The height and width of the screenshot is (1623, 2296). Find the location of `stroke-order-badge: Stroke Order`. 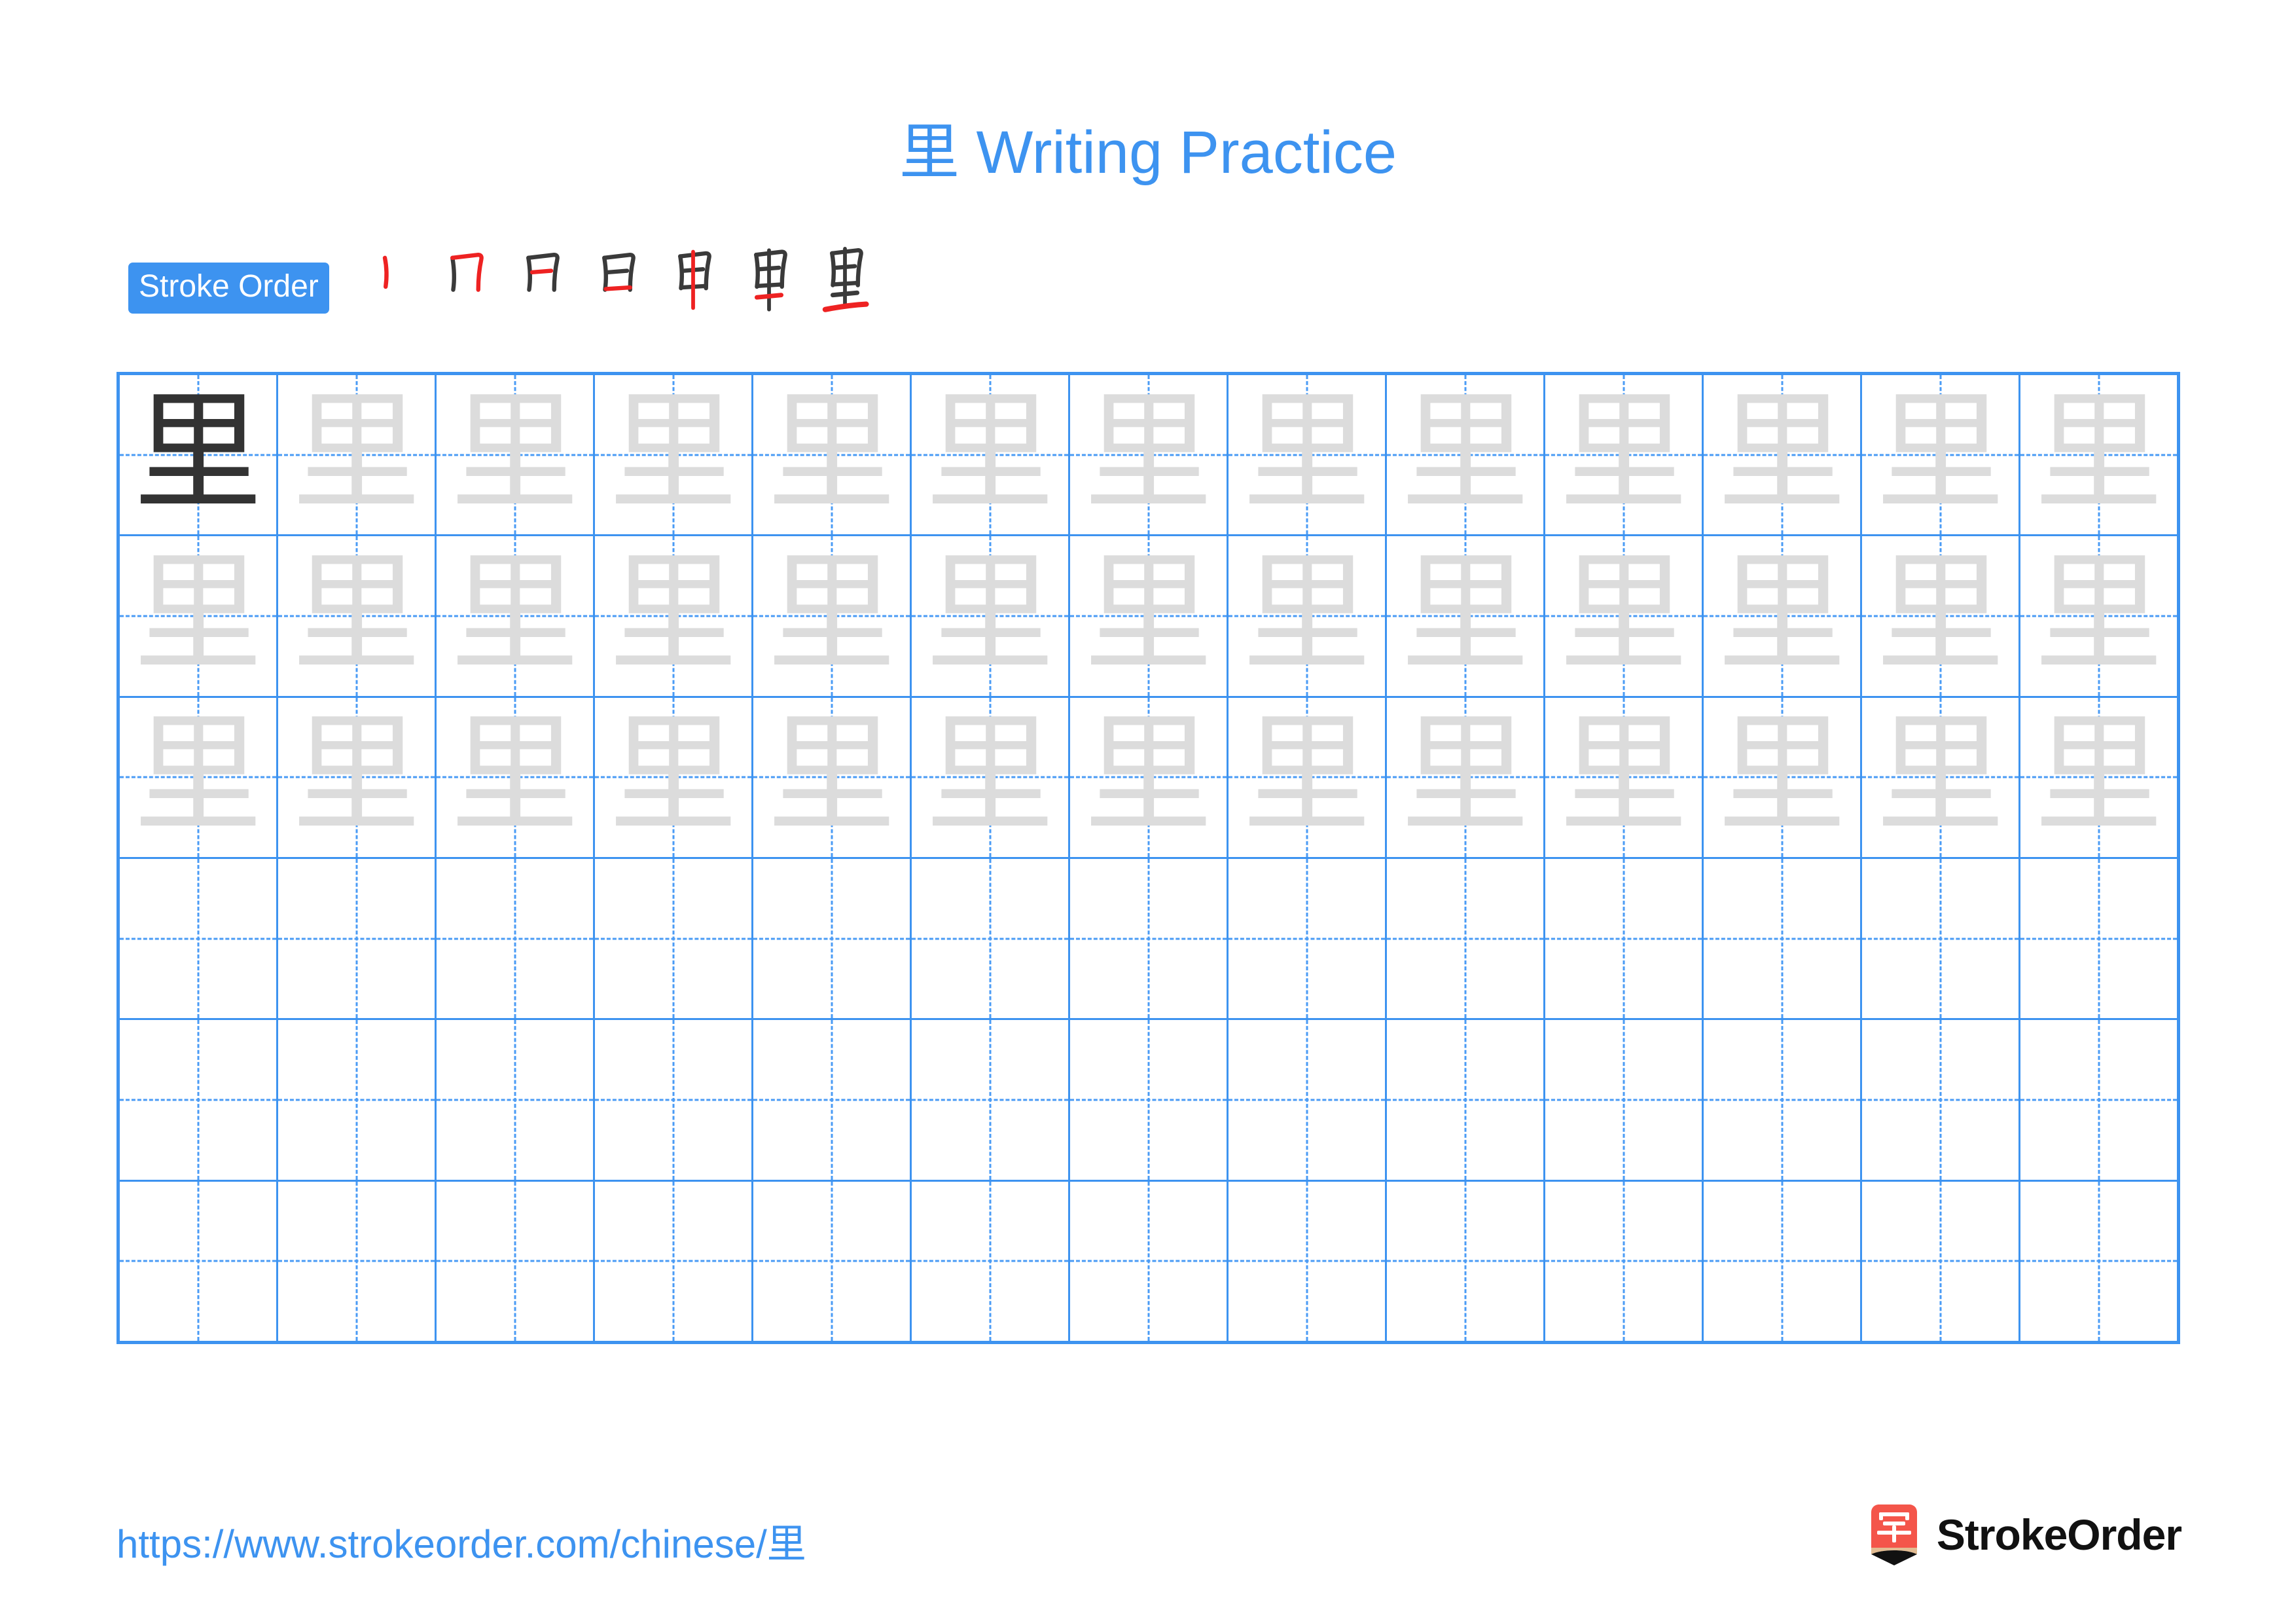

stroke-order-badge: Stroke Order is located at coordinates (228, 288).